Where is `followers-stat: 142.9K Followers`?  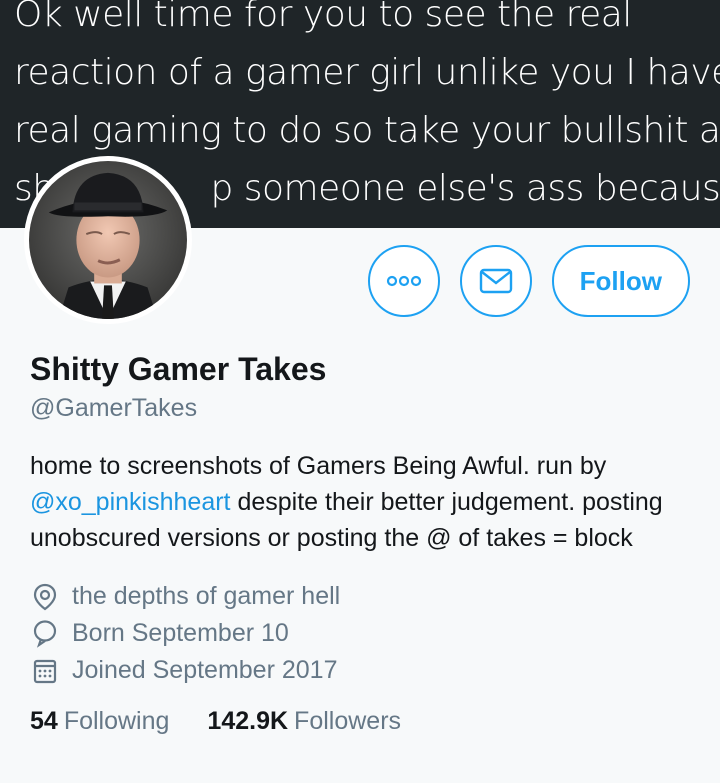 followers-stat: 142.9K Followers is located at coordinates (304, 721).